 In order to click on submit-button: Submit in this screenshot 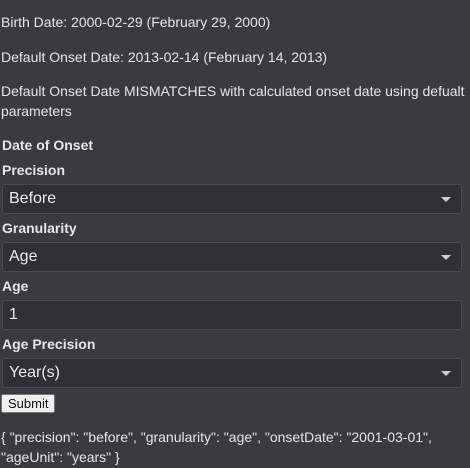, I will do `click(28, 403)`.